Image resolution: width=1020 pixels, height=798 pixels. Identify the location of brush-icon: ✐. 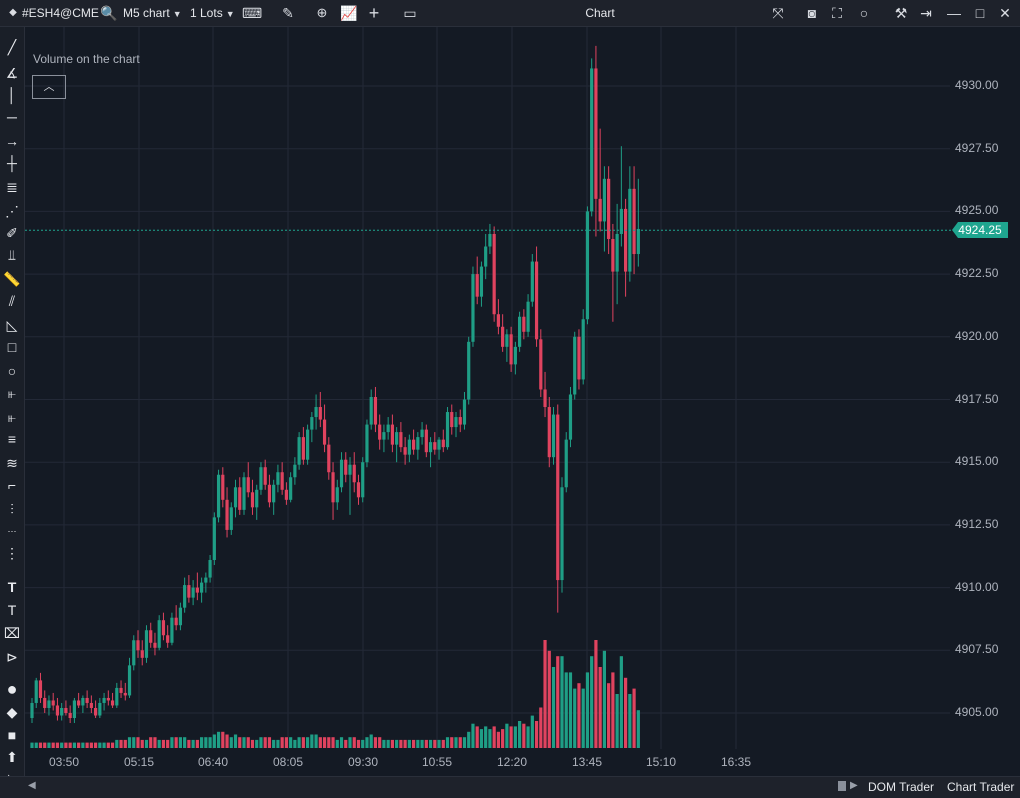
(12, 233).